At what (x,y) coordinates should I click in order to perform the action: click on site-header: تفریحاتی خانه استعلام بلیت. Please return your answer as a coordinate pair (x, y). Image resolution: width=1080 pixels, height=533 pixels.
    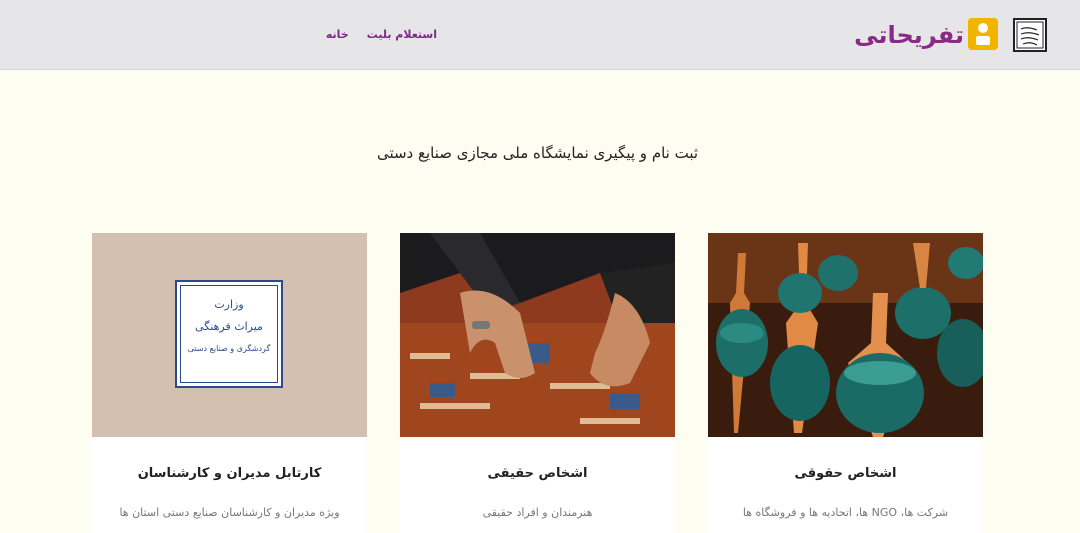
    Looking at the image, I should click on (540, 35).